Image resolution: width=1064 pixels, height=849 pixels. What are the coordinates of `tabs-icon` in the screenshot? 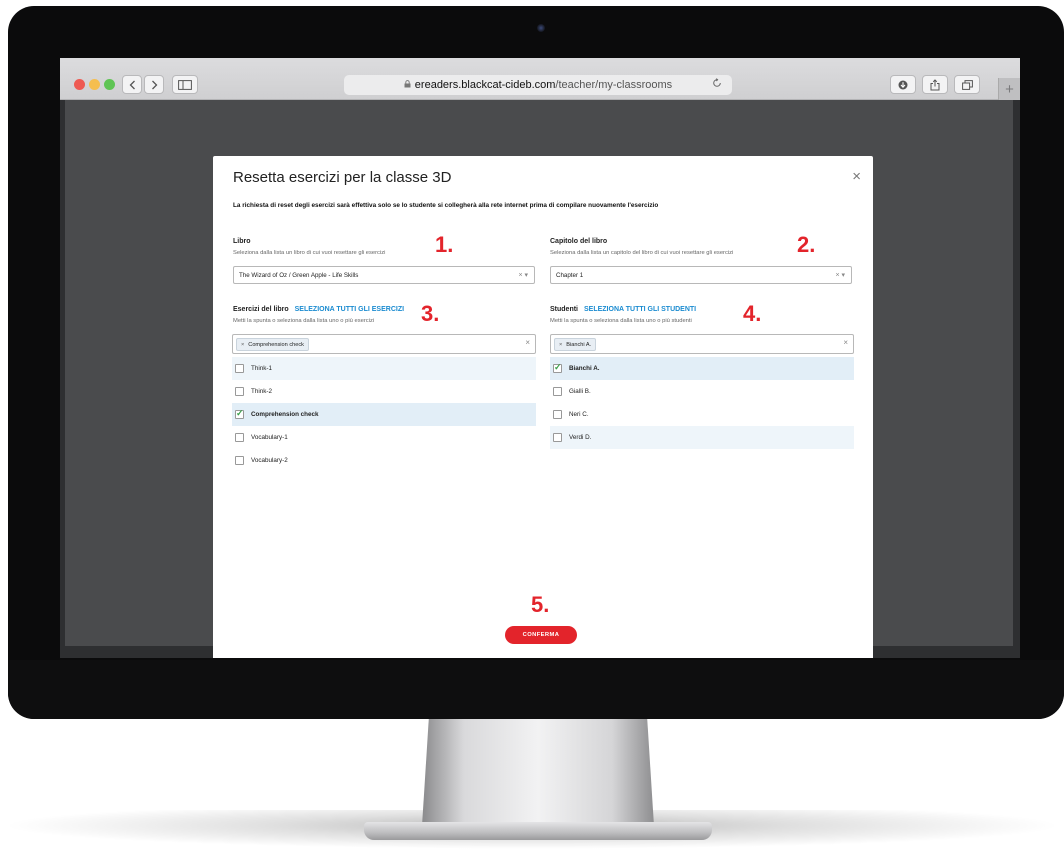 It's located at (967, 84).